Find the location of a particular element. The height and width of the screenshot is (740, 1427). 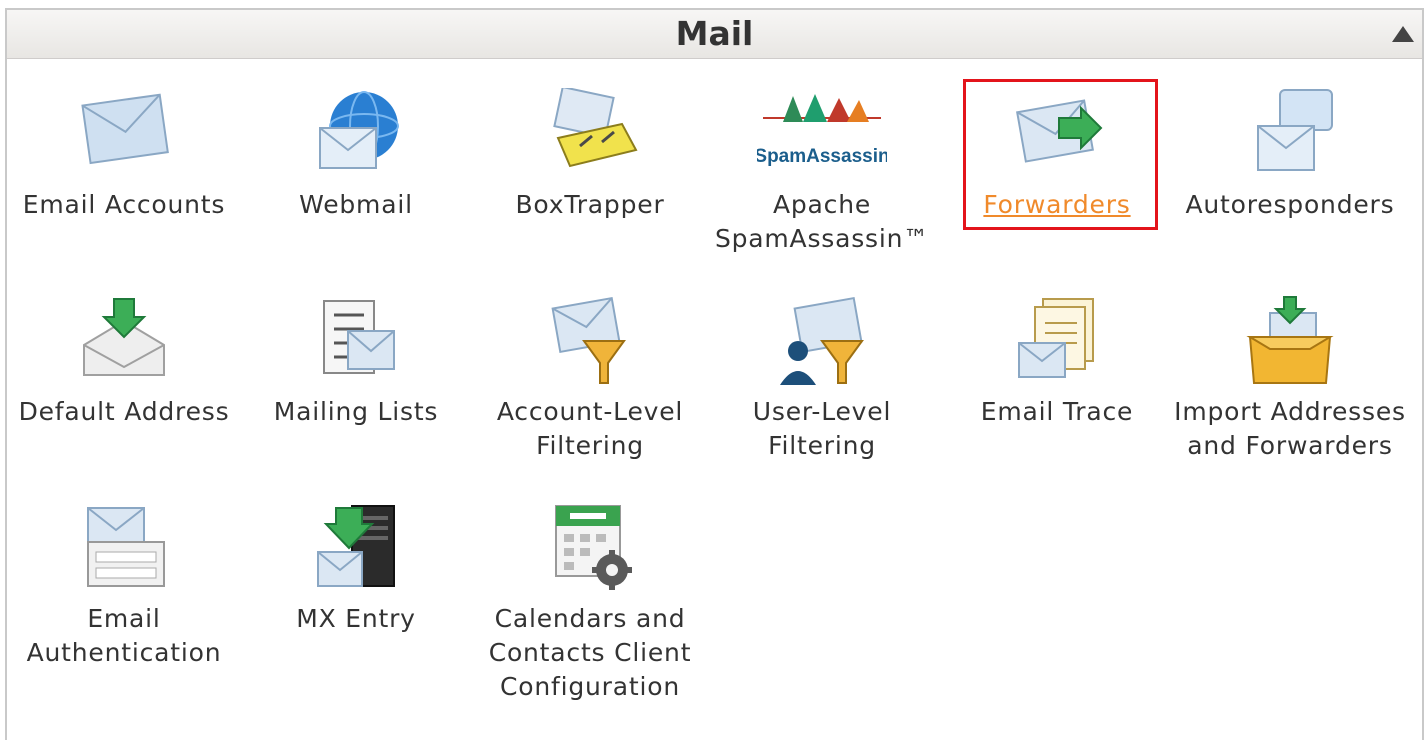

item-email-accounts: Email Accounts is located at coordinates (124, 155).